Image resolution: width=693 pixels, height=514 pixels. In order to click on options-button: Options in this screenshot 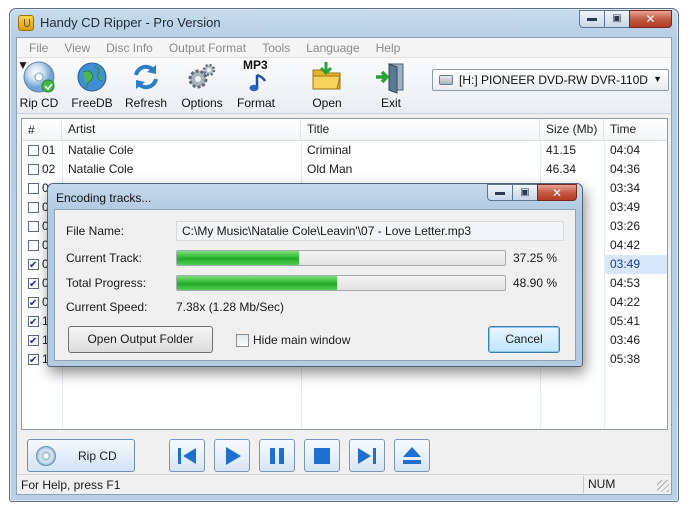, I will do `click(202, 85)`.